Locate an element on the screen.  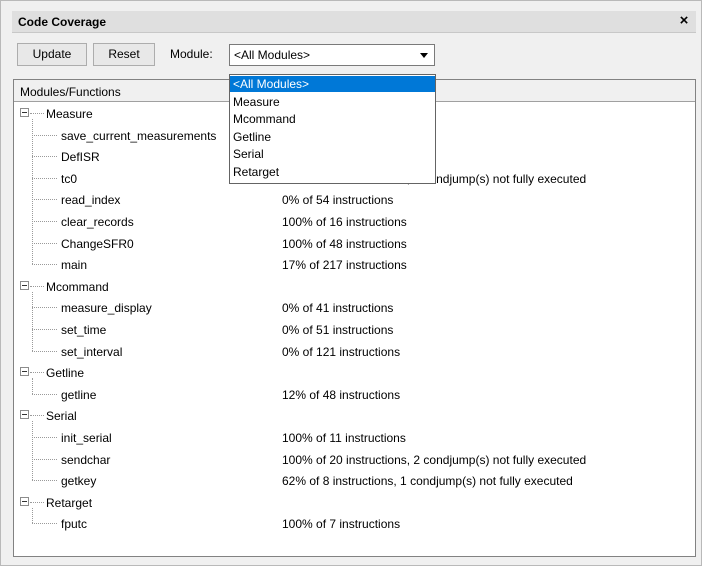
close-icon: × is located at coordinates (684, 21).